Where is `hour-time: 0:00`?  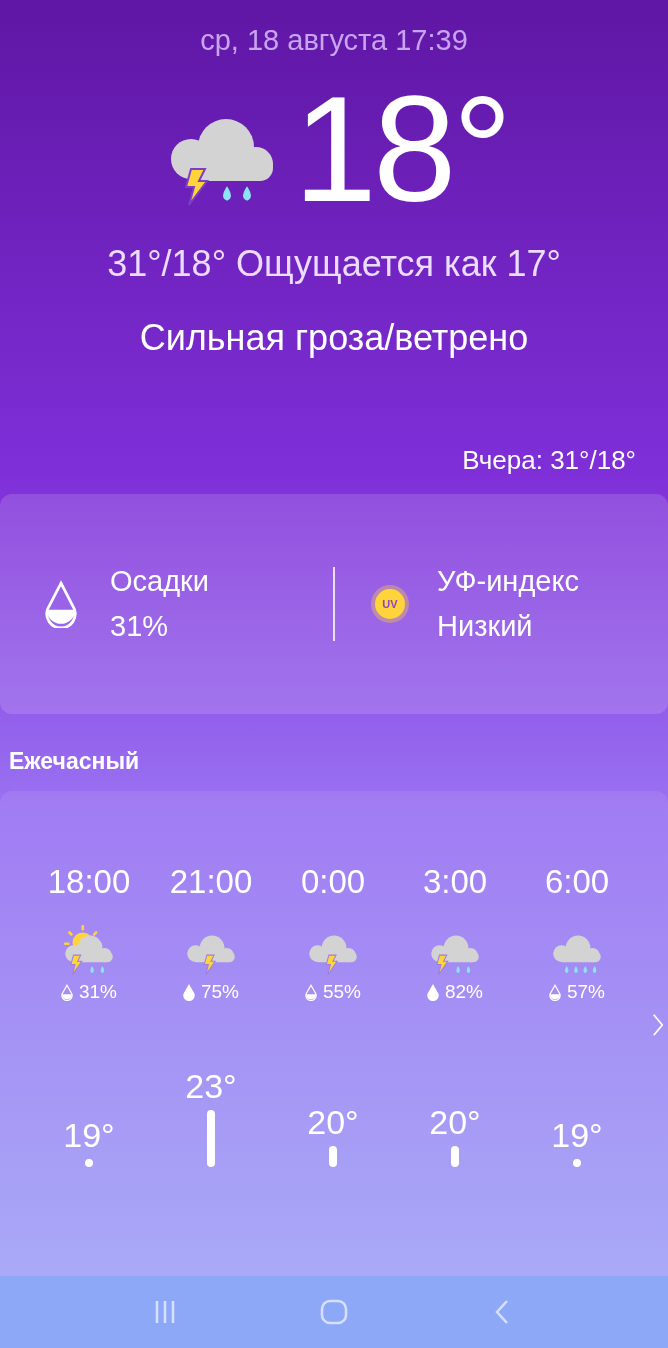 hour-time: 0:00 is located at coordinates (333, 882).